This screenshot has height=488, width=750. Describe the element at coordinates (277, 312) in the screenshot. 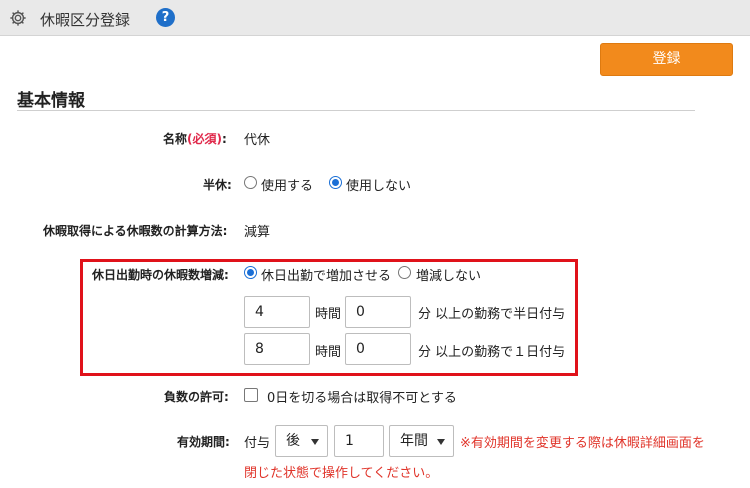

I see `half-hours-input: 4` at that location.